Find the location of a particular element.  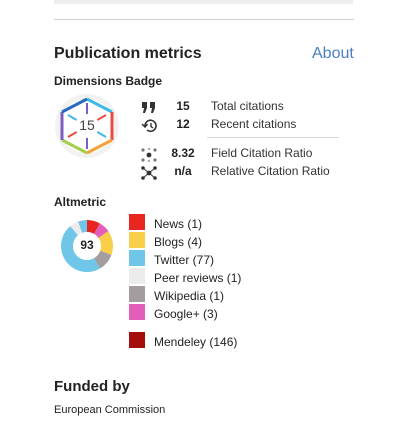

total-citations-label: Total citations is located at coordinates (247, 106).